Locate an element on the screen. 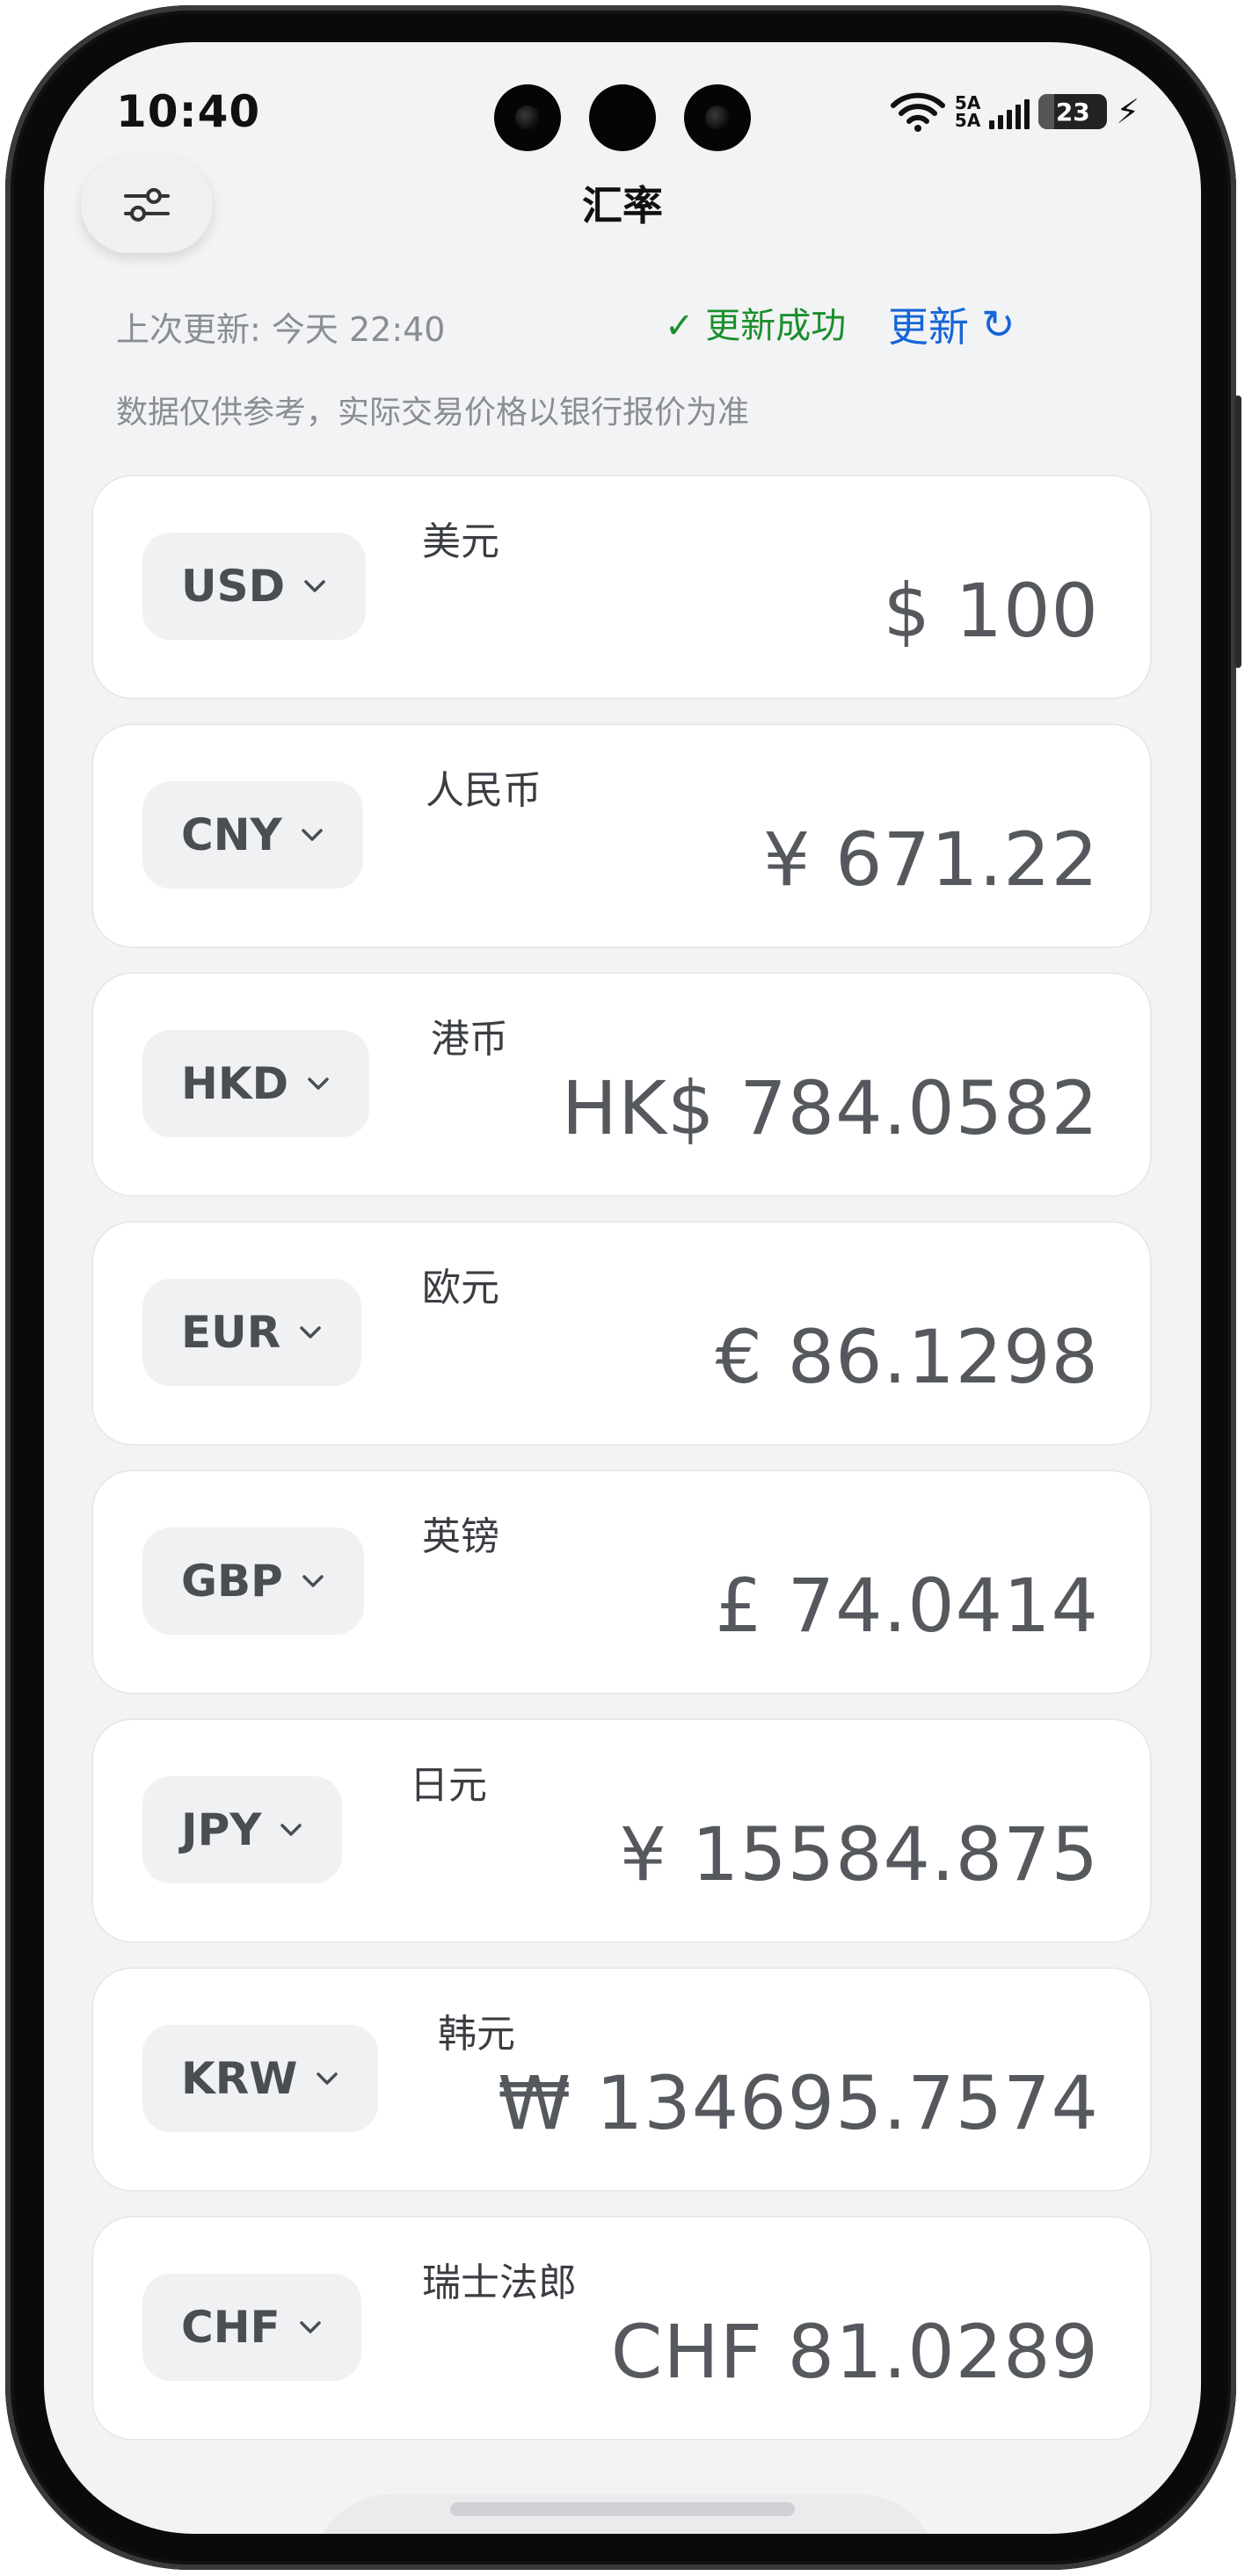  currency-selector: CNY is located at coordinates (252, 835).